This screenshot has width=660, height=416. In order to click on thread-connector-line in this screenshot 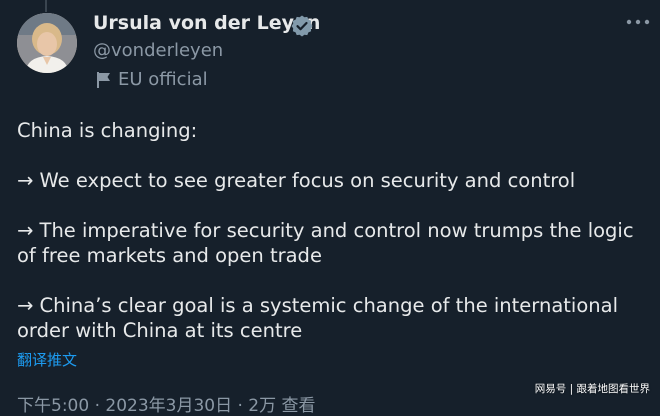, I will do `click(46, 6)`.